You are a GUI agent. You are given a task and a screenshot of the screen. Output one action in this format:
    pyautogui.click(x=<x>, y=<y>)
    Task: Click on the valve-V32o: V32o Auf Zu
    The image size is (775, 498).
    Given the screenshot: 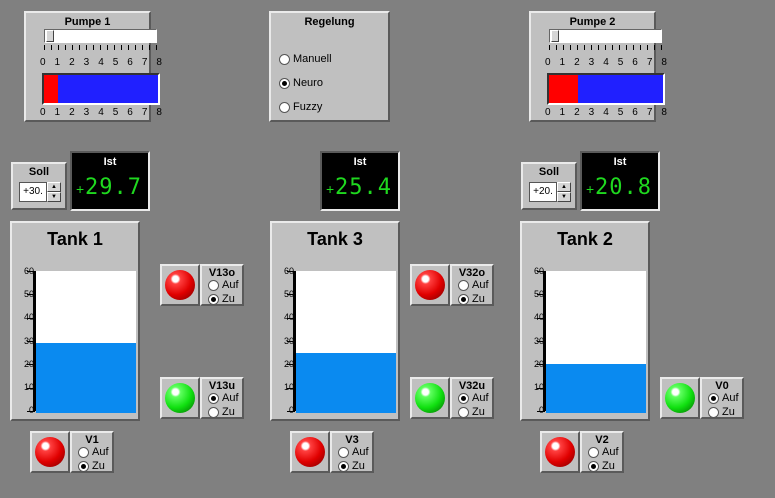 What is the action you would take?
    pyautogui.click(x=452, y=286)
    